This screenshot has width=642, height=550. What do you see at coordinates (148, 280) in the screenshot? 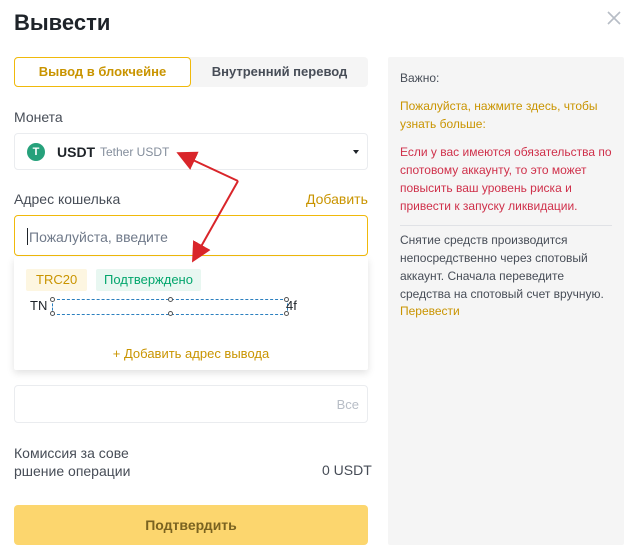
I see `verified-badge: Подтверждено` at bounding box center [148, 280].